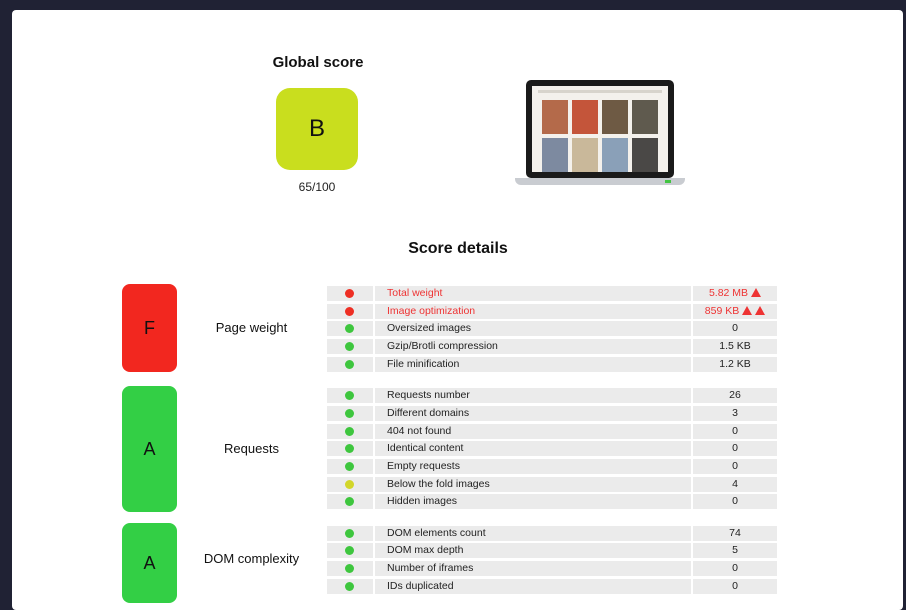  Describe the element at coordinates (735, 311) in the screenshot. I see `metric-value: 859 KB` at that location.